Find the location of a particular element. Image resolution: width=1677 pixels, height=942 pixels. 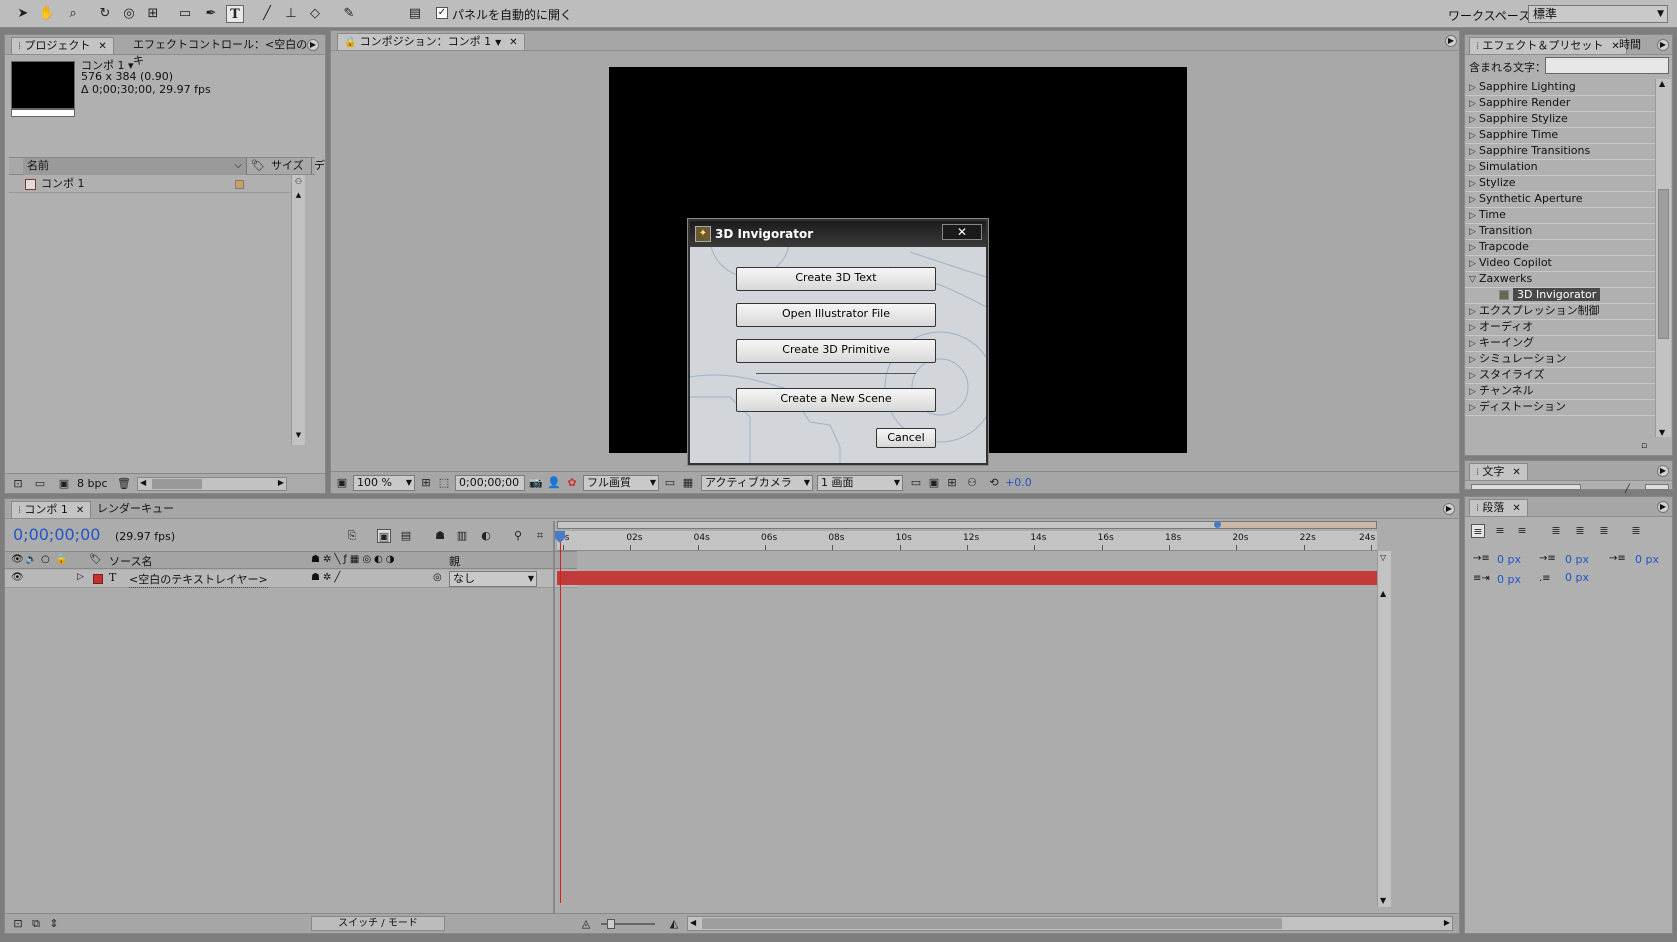

create-3d-text-button: Create 3D Text is located at coordinates (836, 279).